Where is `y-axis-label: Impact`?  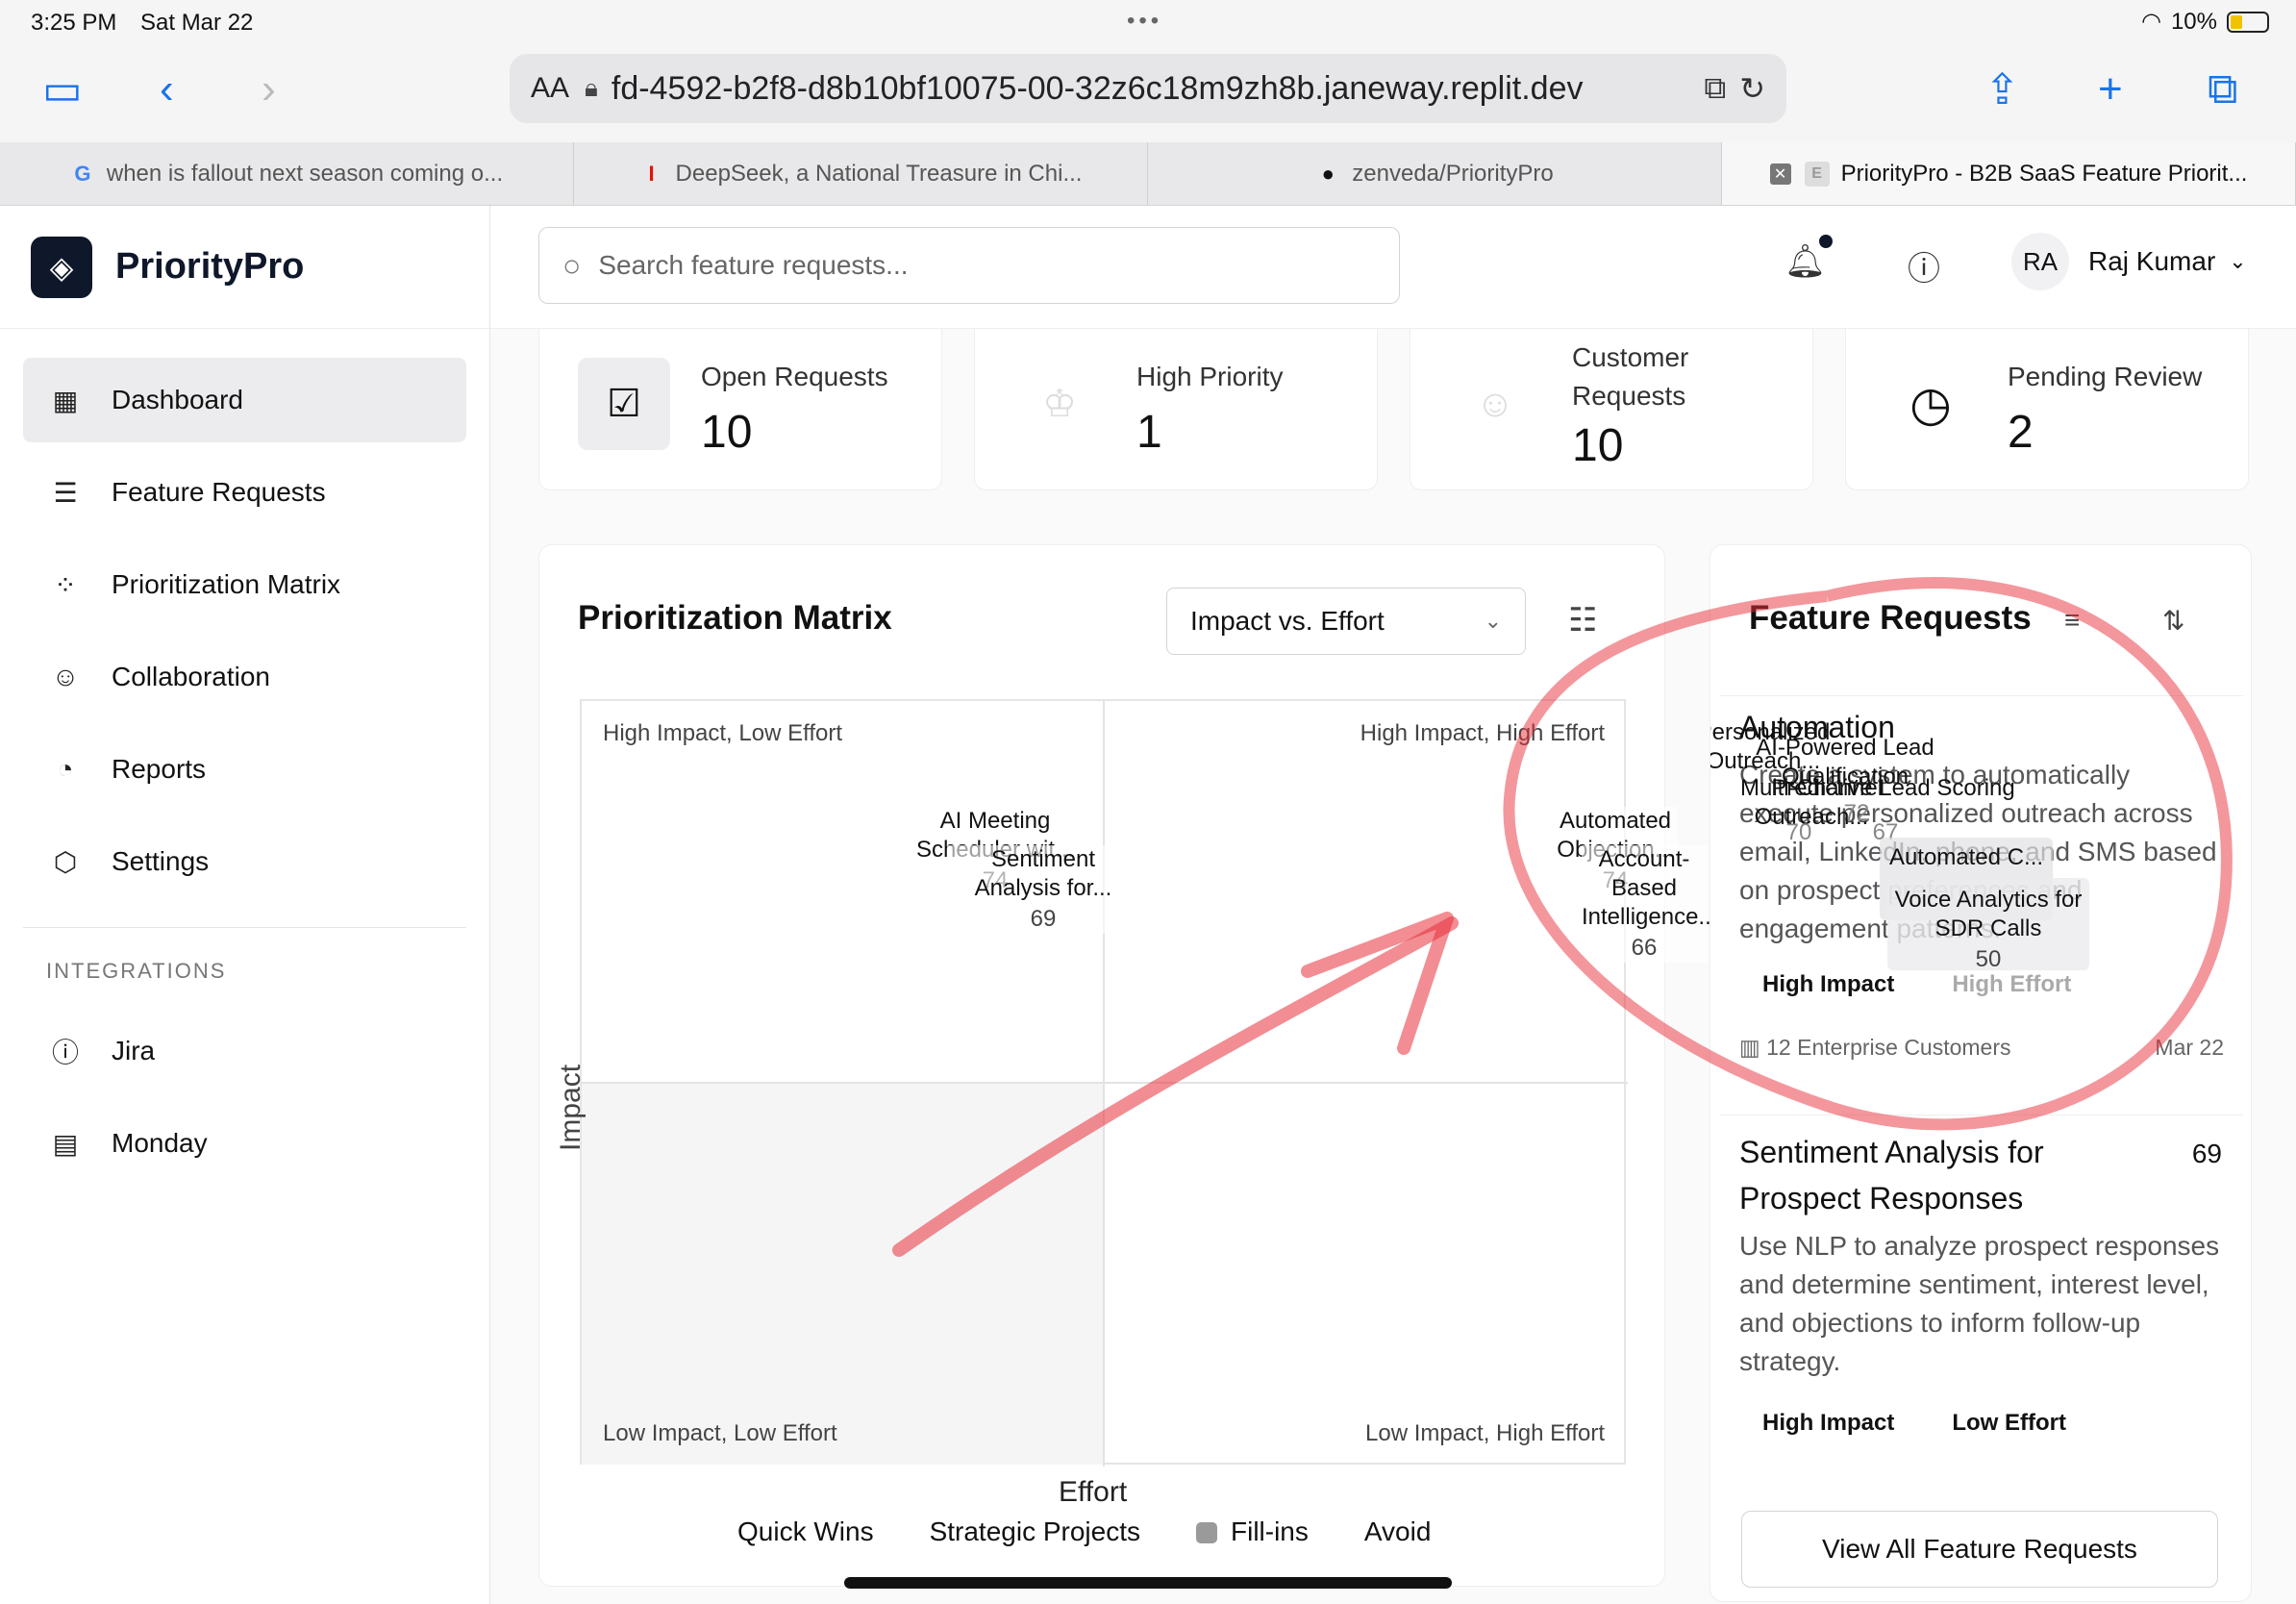
y-axis-label: Impact is located at coordinates (570, 1107).